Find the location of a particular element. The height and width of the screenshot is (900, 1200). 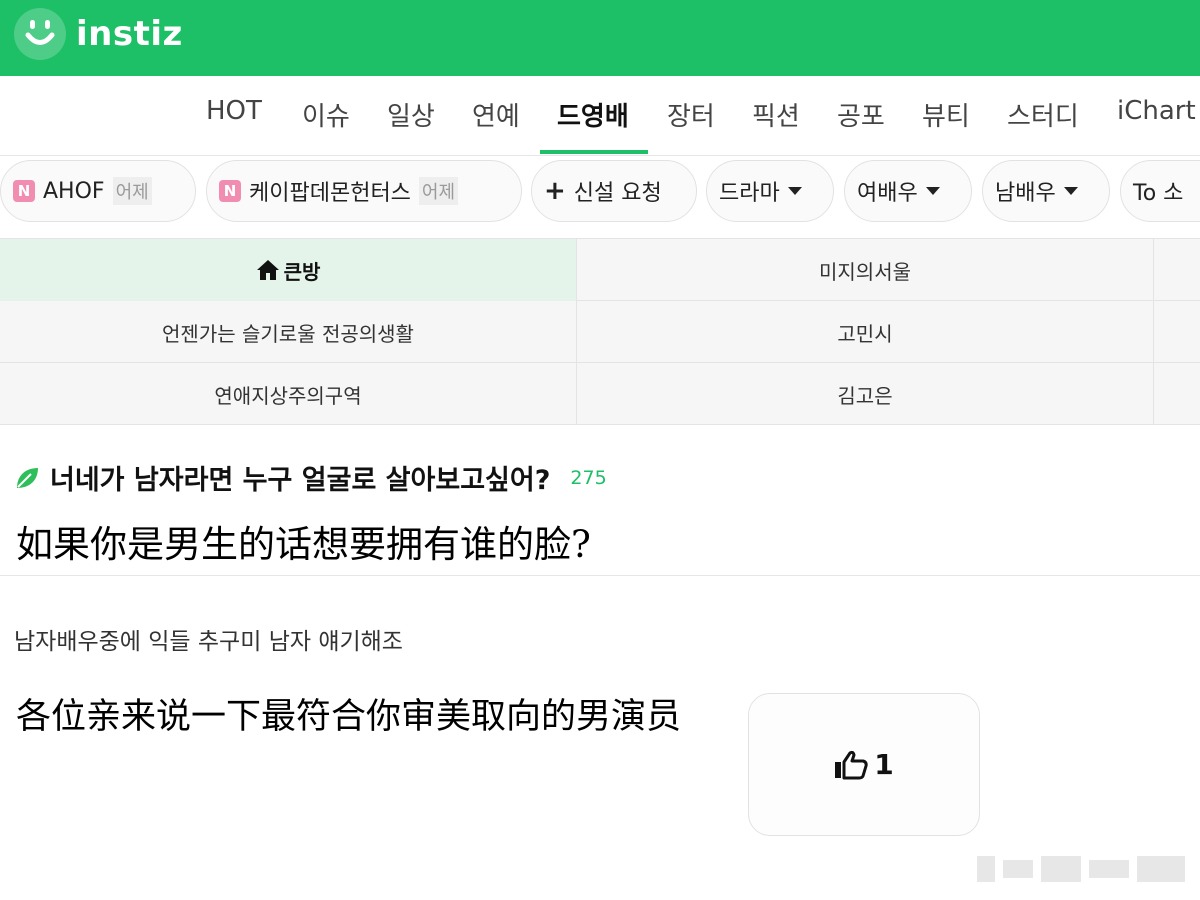

watermark-logo is located at coordinates (1081, 869).